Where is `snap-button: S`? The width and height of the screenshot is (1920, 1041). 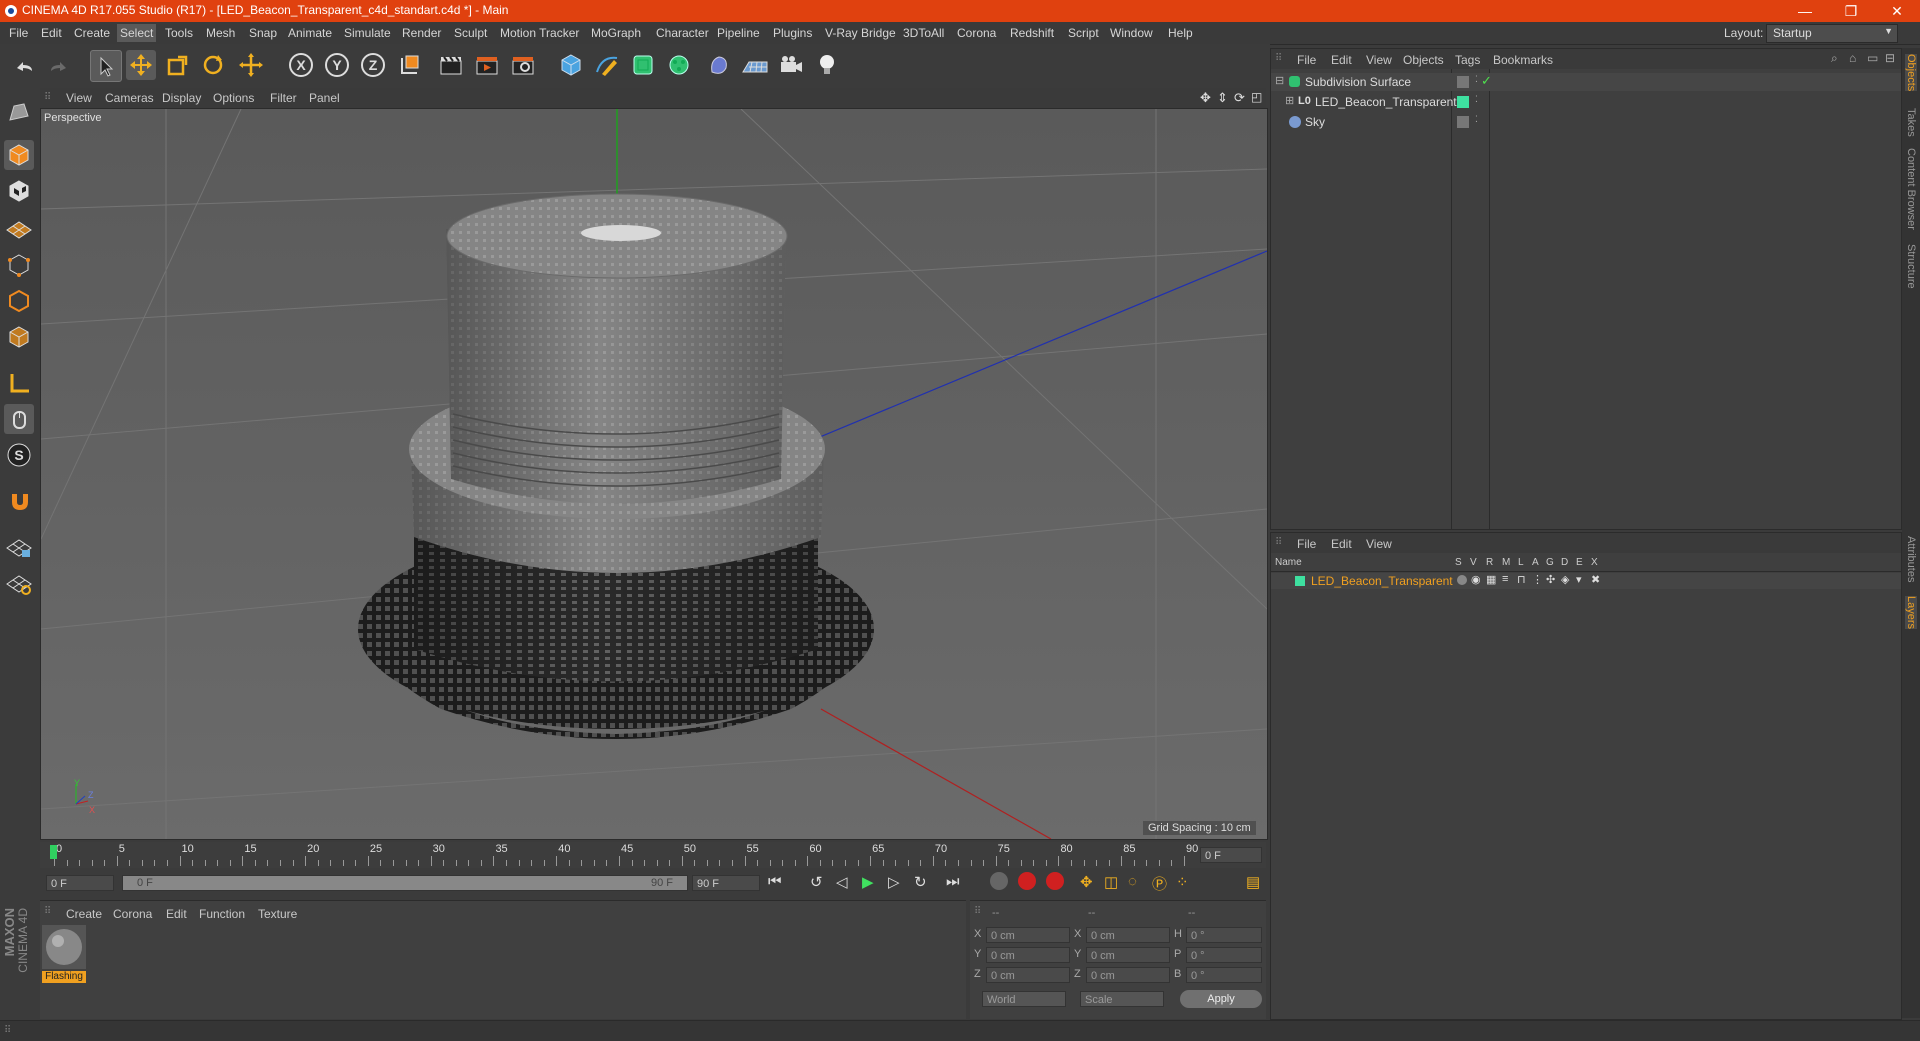
snap-button: S is located at coordinates (19, 455).